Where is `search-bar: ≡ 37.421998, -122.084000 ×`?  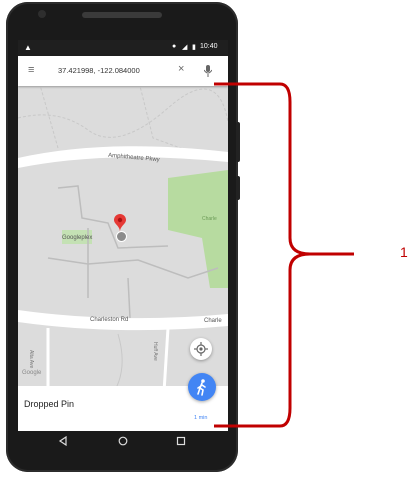 search-bar: ≡ 37.421998, -122.084000 × is located at coordinates (123, 71).